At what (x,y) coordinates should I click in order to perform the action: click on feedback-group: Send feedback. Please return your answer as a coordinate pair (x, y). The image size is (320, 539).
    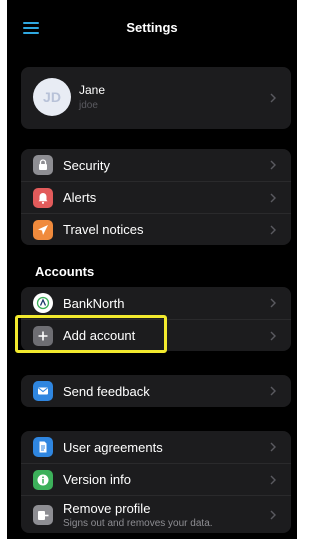
    Looking at the image, I should click on (156, 391).